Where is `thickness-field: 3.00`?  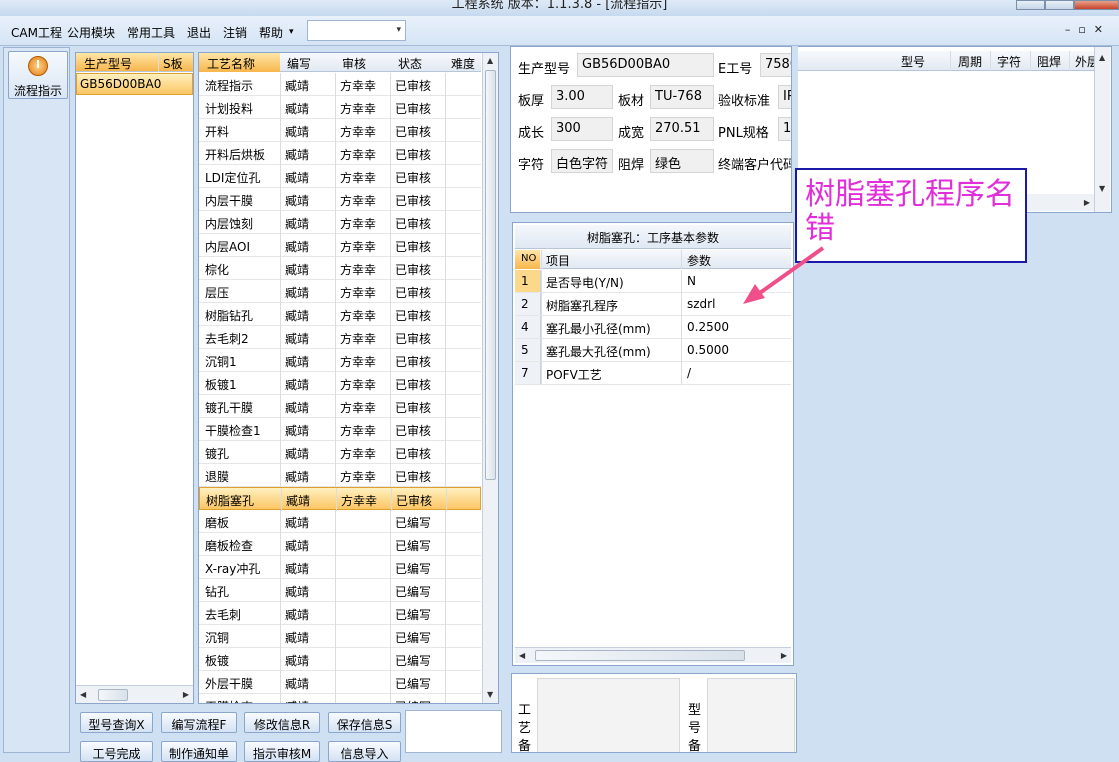 thickness-field: 3.00 is located at coordinates (582, 97).